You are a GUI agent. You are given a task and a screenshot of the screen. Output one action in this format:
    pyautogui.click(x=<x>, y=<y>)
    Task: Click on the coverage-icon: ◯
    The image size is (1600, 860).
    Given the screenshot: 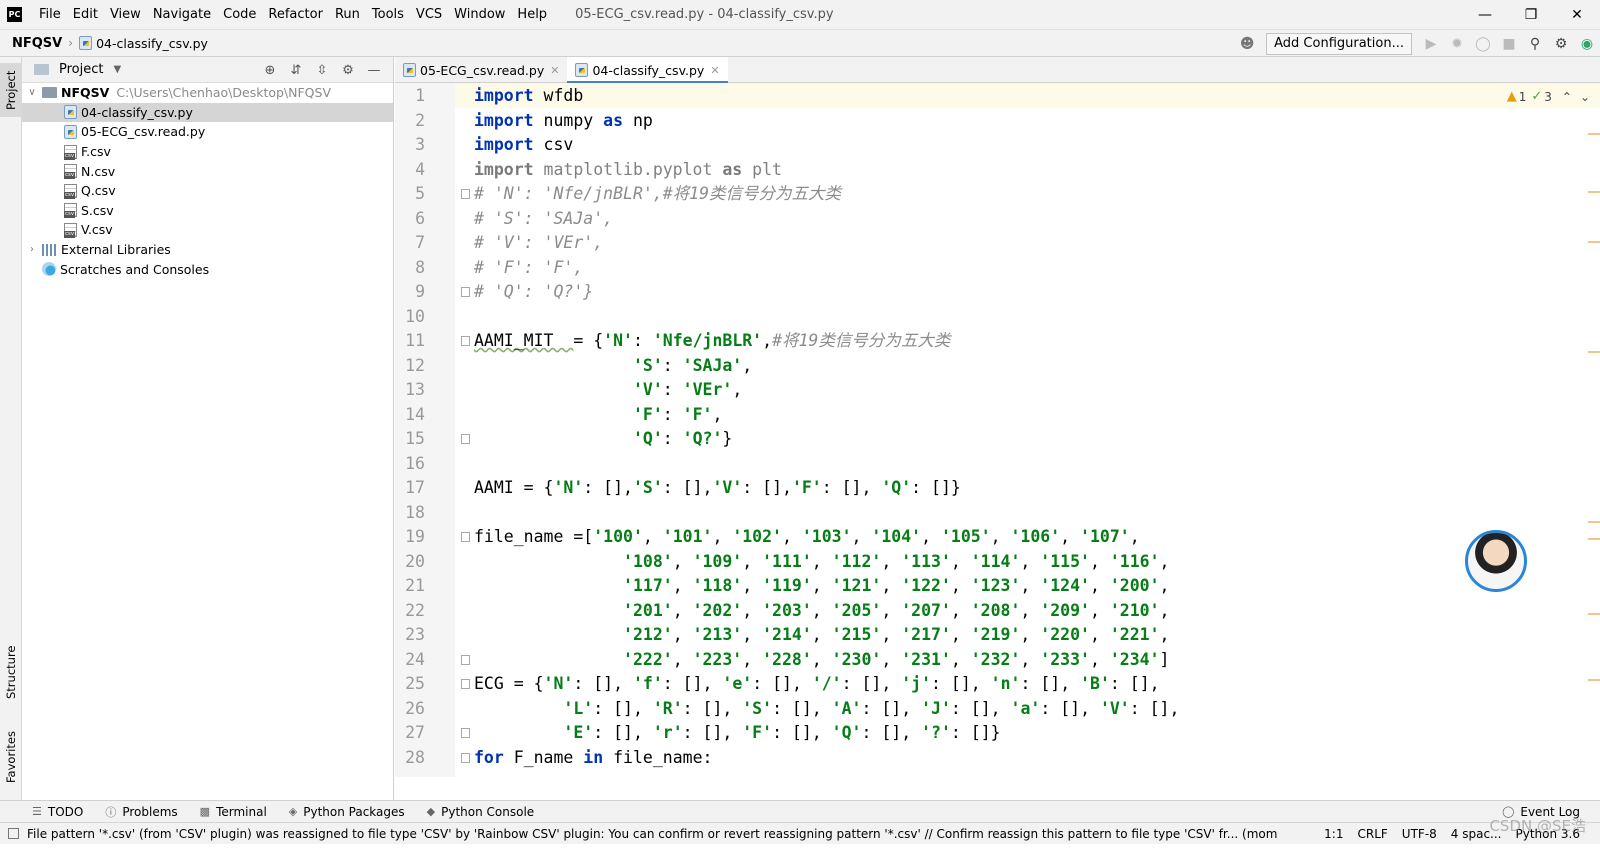 What is the action you would take?
    pyautogui.click(x=1483, y=44)
    